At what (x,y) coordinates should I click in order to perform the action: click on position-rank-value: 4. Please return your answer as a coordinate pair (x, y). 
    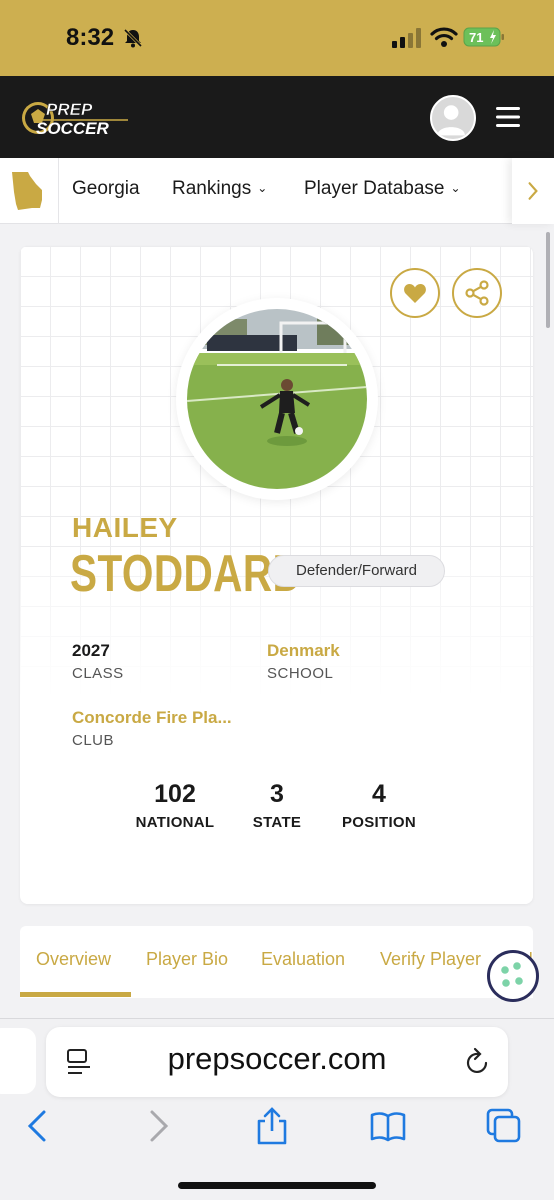
    Looking at the image, I should click on (379, 794).